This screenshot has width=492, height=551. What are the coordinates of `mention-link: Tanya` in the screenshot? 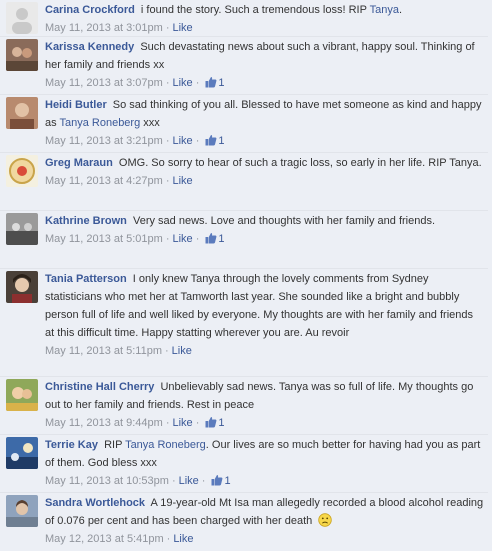 It's located at (384, 10).